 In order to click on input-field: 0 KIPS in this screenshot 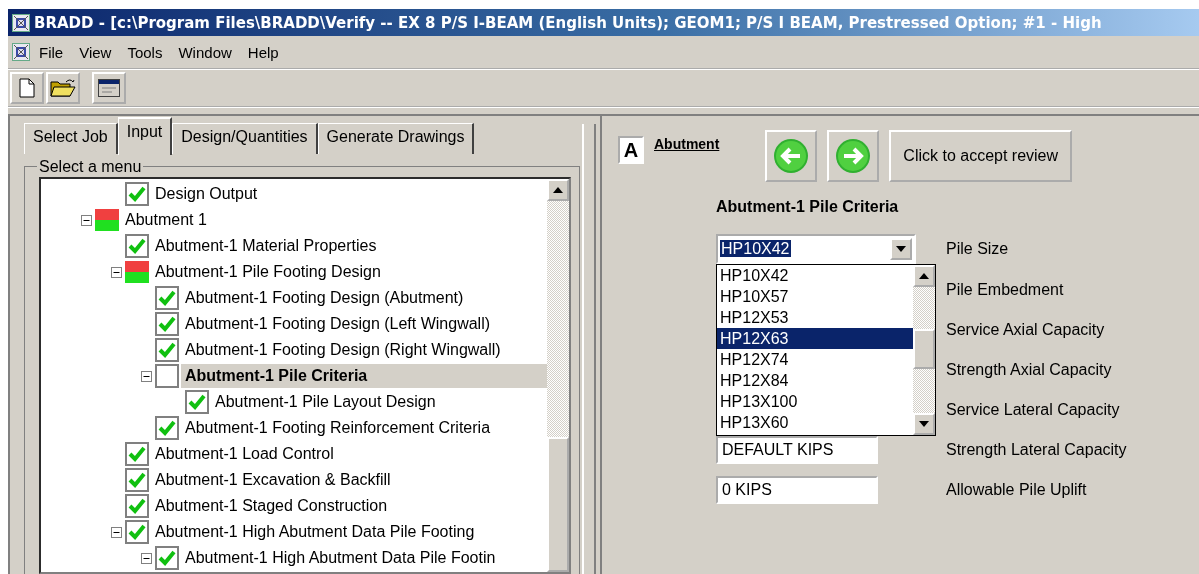, I will do `click(797, 490)`.